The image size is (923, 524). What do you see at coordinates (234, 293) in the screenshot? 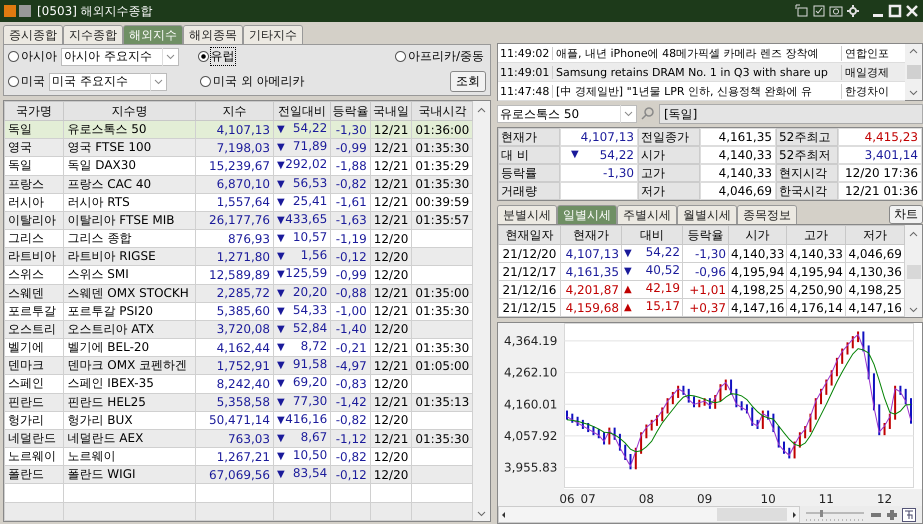
I see `table-cell: 2,285,72` at bounding box center [234, 293].